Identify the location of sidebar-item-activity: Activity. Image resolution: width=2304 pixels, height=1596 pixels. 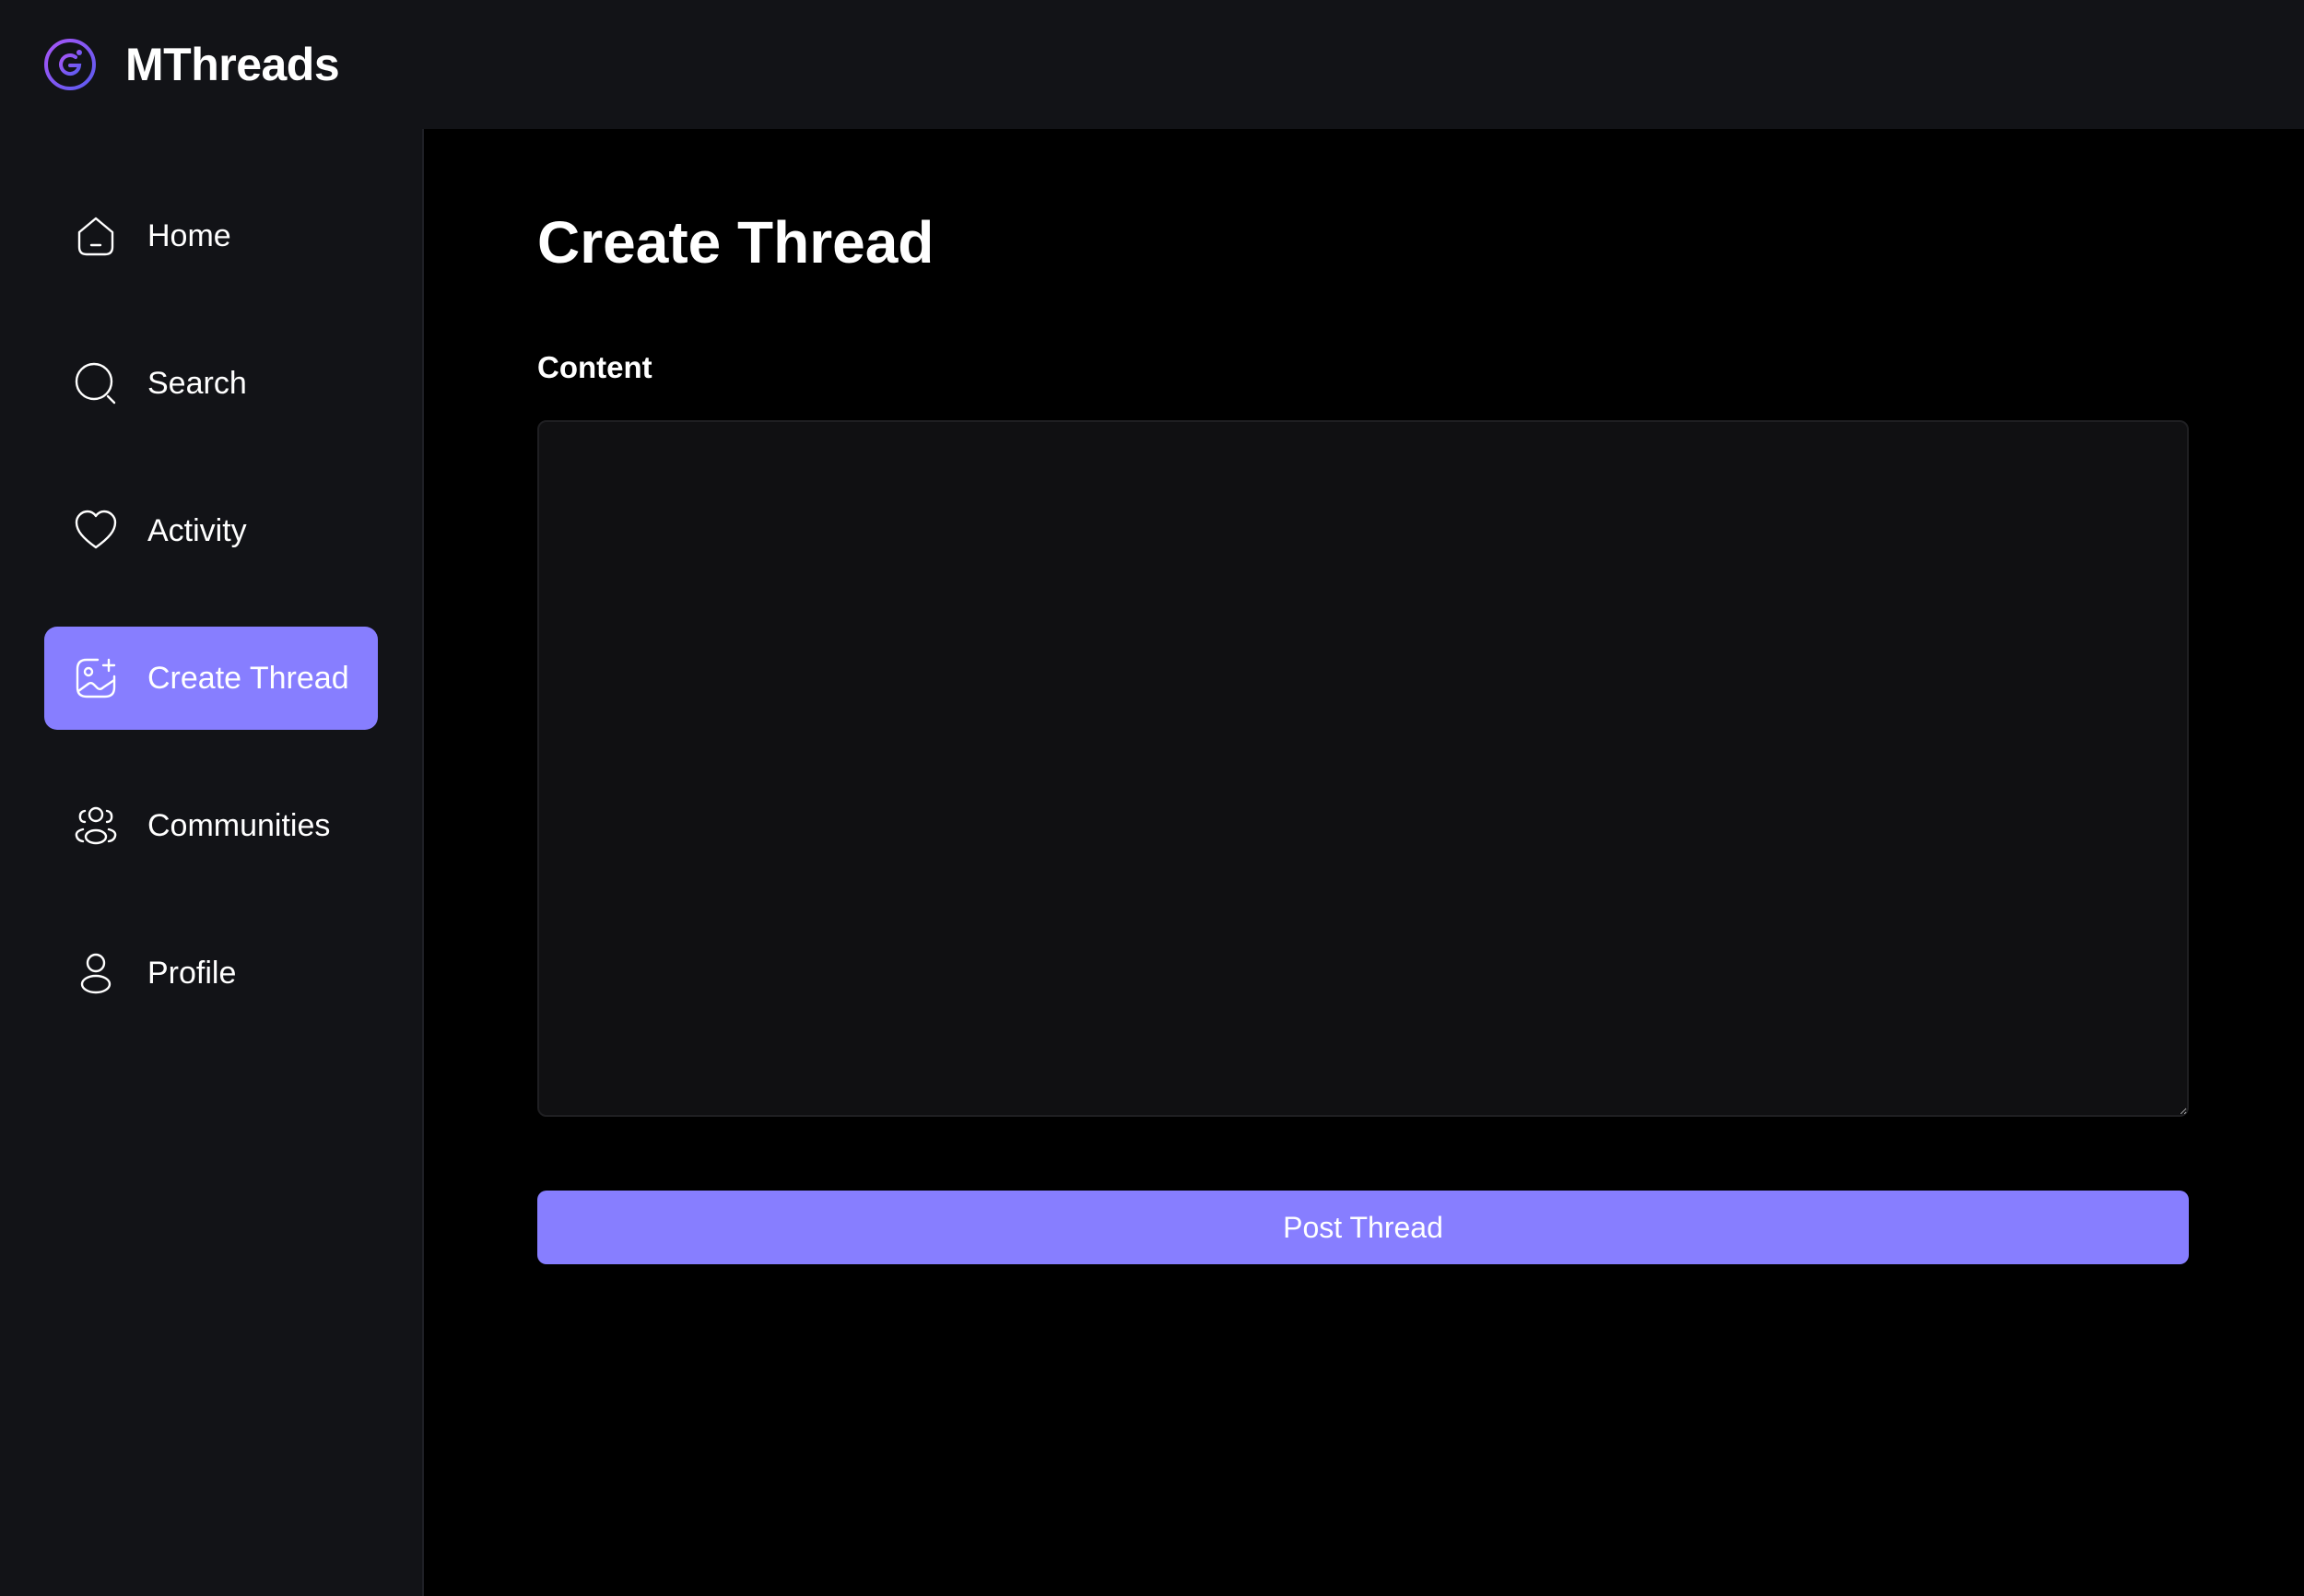
(211, 531).